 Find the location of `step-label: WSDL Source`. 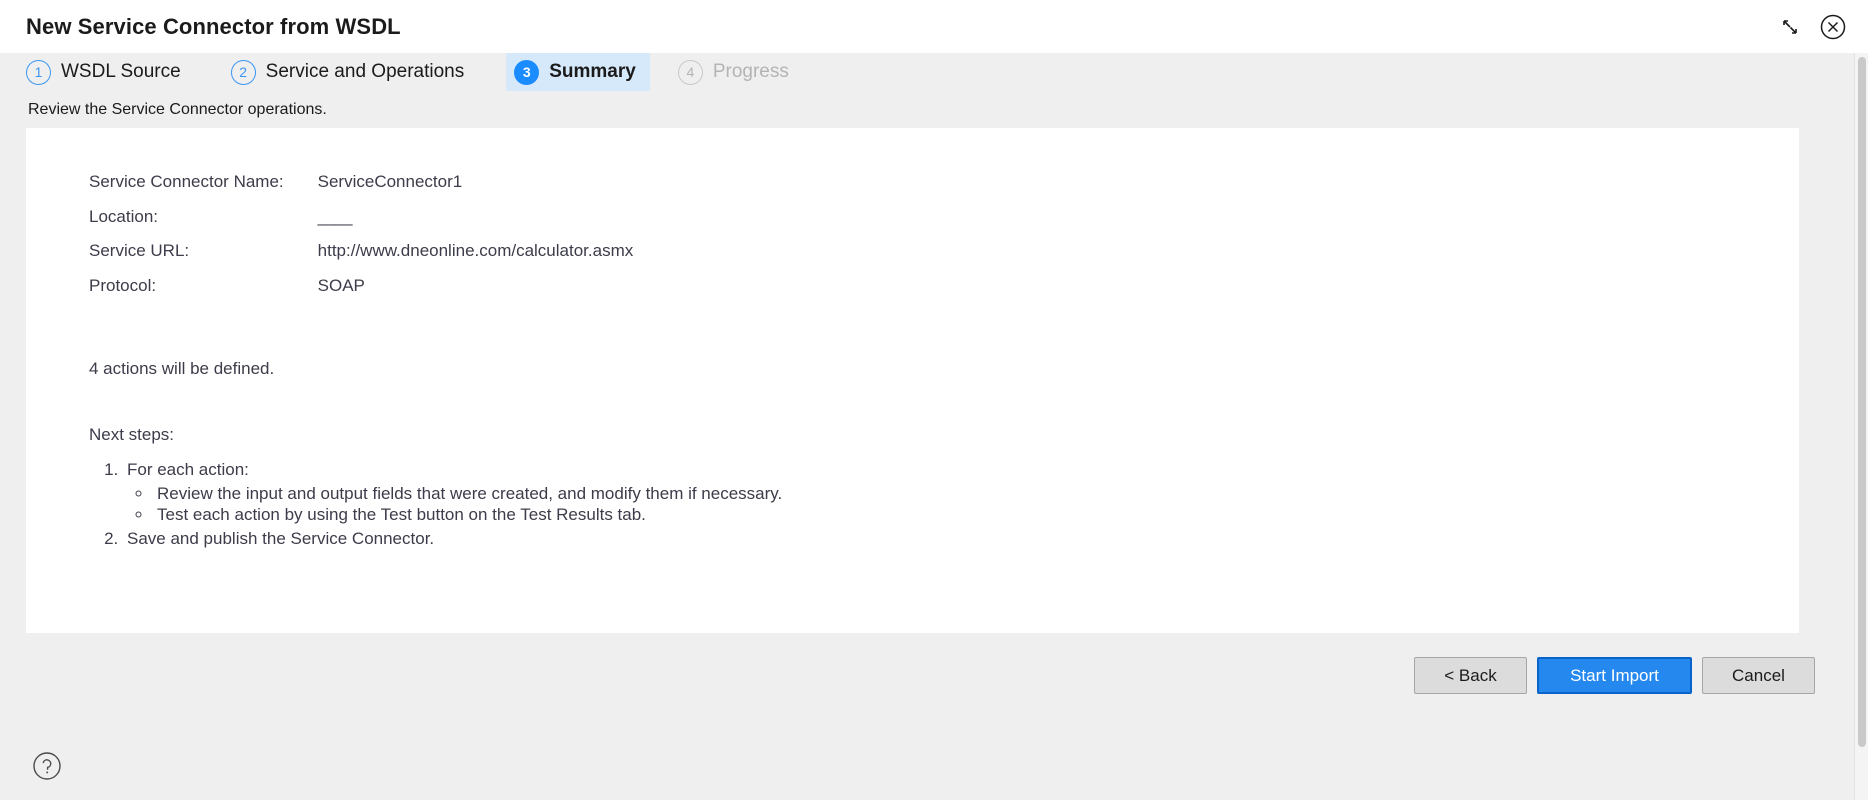

step-label: WSDL Source is located at coordinates (121, 71).